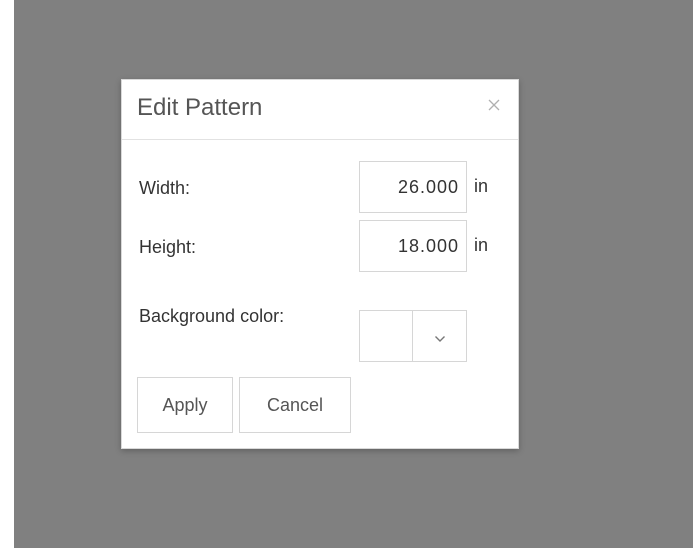 This screenshot has width=693, height=548. Describe the element at coordinates (168, 247) in the screenshot. I see `height-label: Height:` at that location.